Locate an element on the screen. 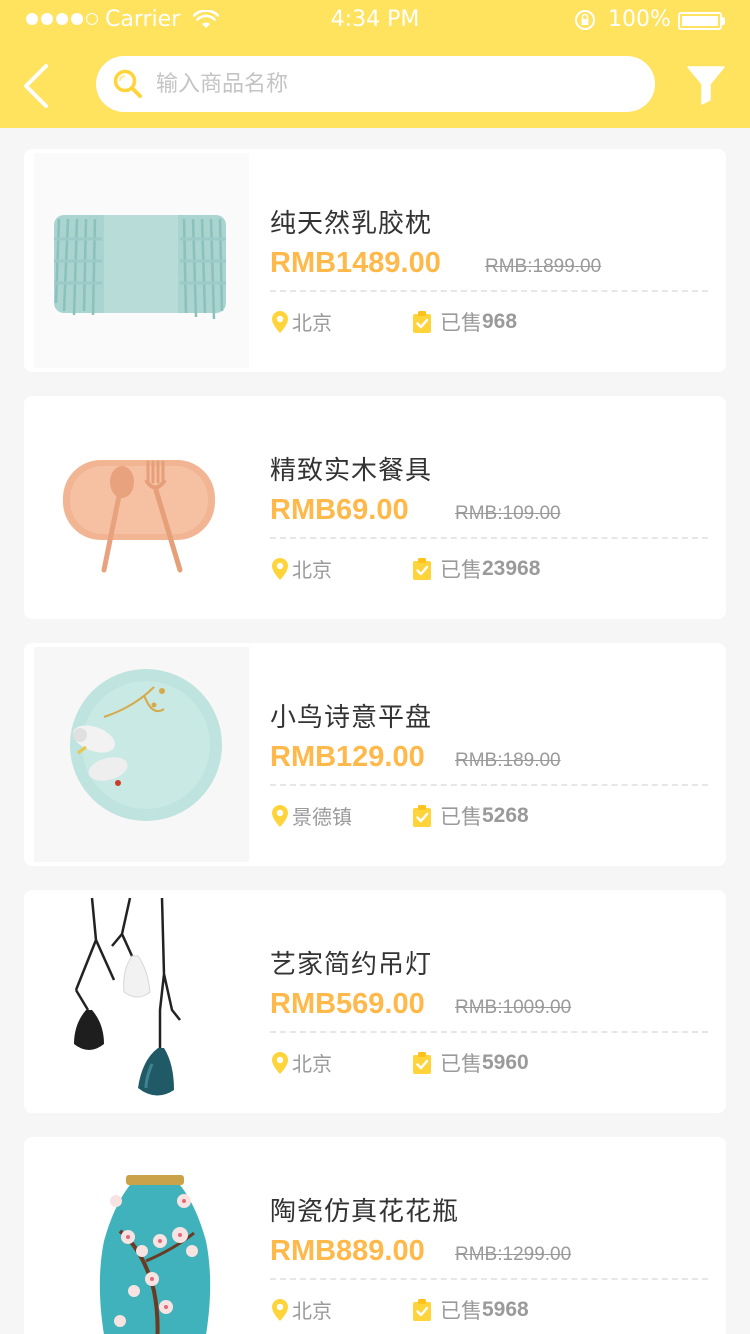 The width and height of the screenshot is (750, 1334). product-original-price: RMB:1299.00 is located at coordinates (513, 1254).